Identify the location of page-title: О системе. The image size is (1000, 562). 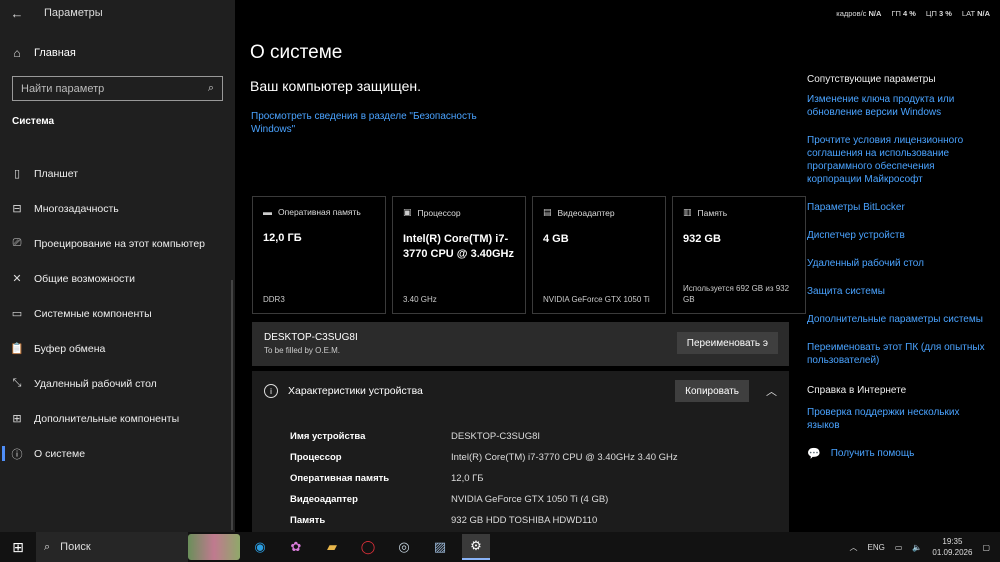
(296, 52).